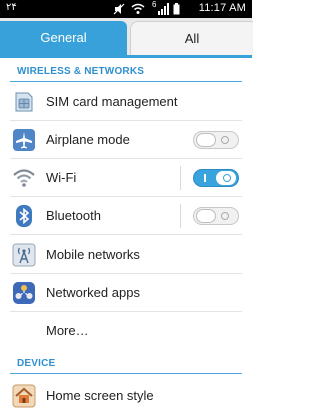  I want to click on wifi-label: Wi-Fi, so click(61, 177).